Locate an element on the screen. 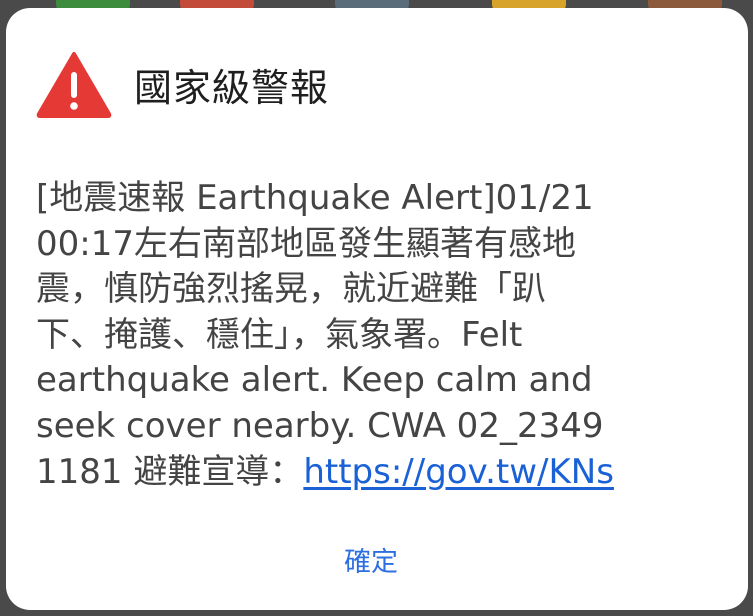 This screenshot has height=616, width=753. message-line: 00:17左右南部地區發生顯著有感地 is located at coordinates (306, 243).